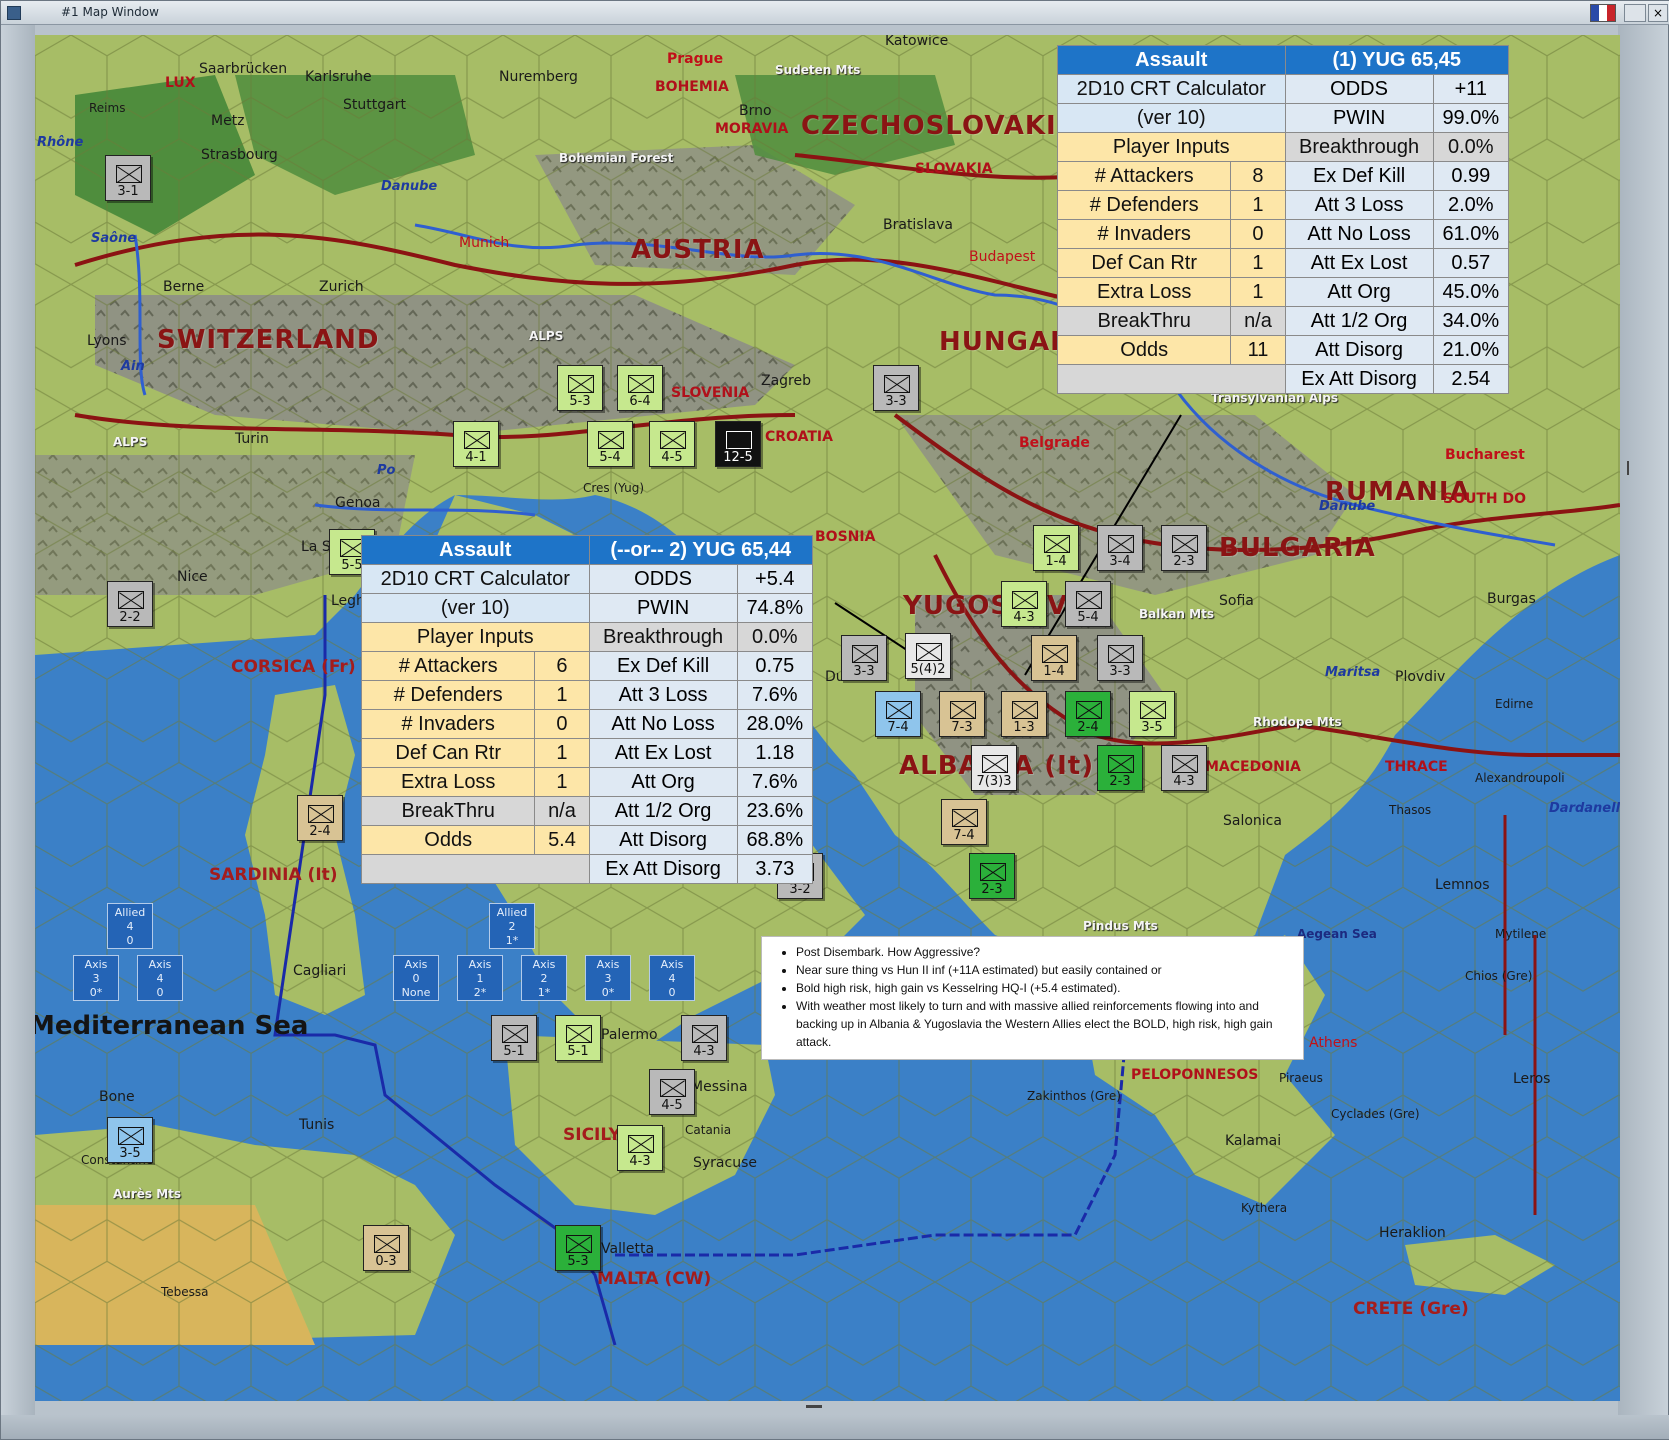  What do you see at coordinates (1511, 599) in the screenshot?
I see `city-burgas: Burgas` at bounding box center [1511, 599].